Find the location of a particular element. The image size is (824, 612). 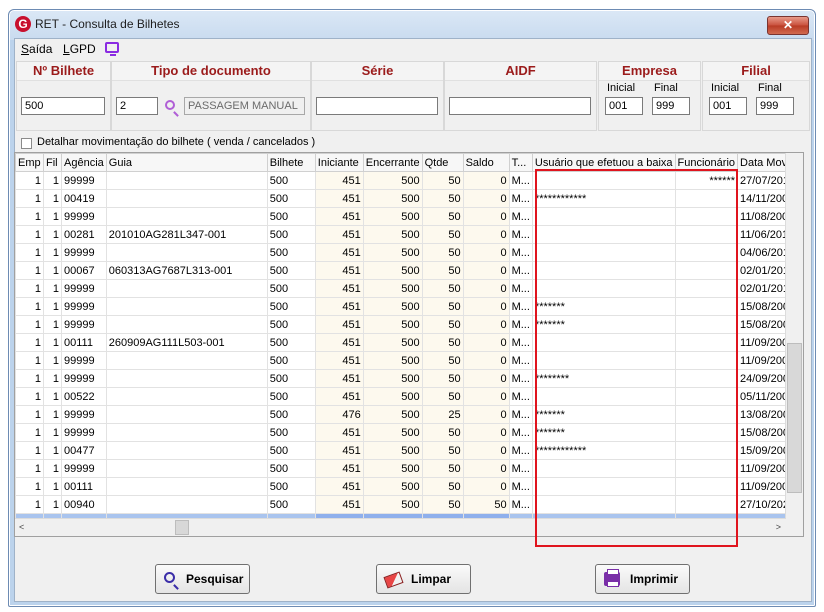

empresa-final-input: 999 is located at coordinates (671, 106).